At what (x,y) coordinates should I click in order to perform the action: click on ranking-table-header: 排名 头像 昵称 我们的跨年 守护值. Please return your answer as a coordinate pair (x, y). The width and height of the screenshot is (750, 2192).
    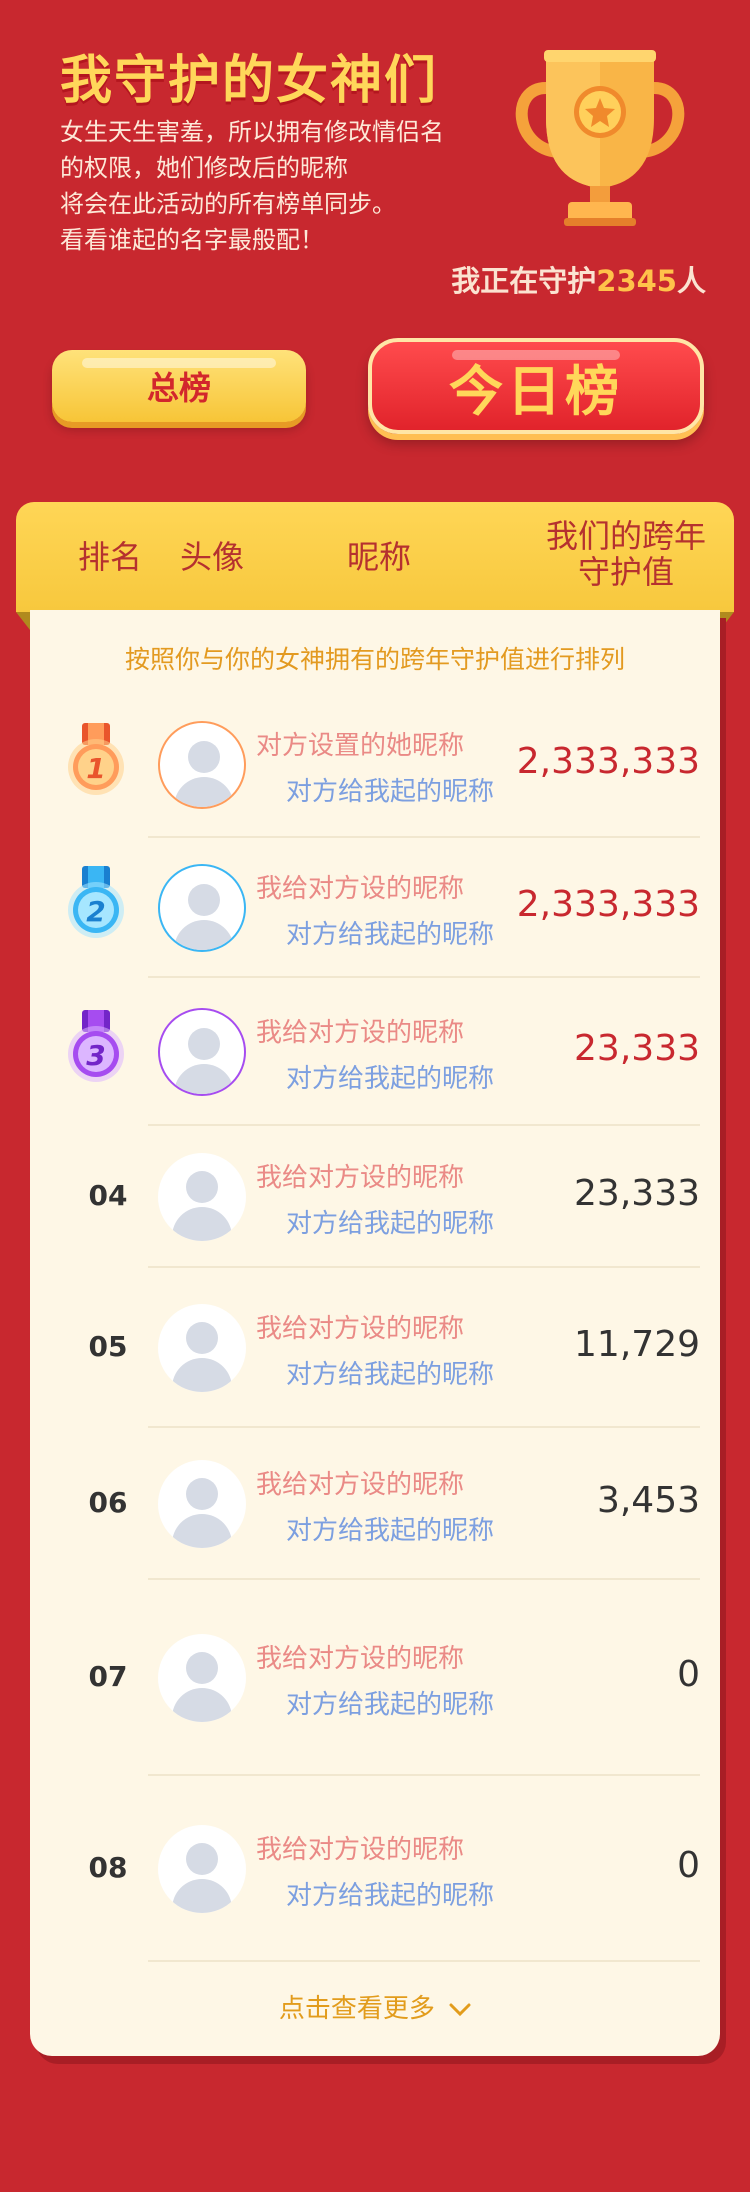
    Looking at the image, I should click on (375, 557).